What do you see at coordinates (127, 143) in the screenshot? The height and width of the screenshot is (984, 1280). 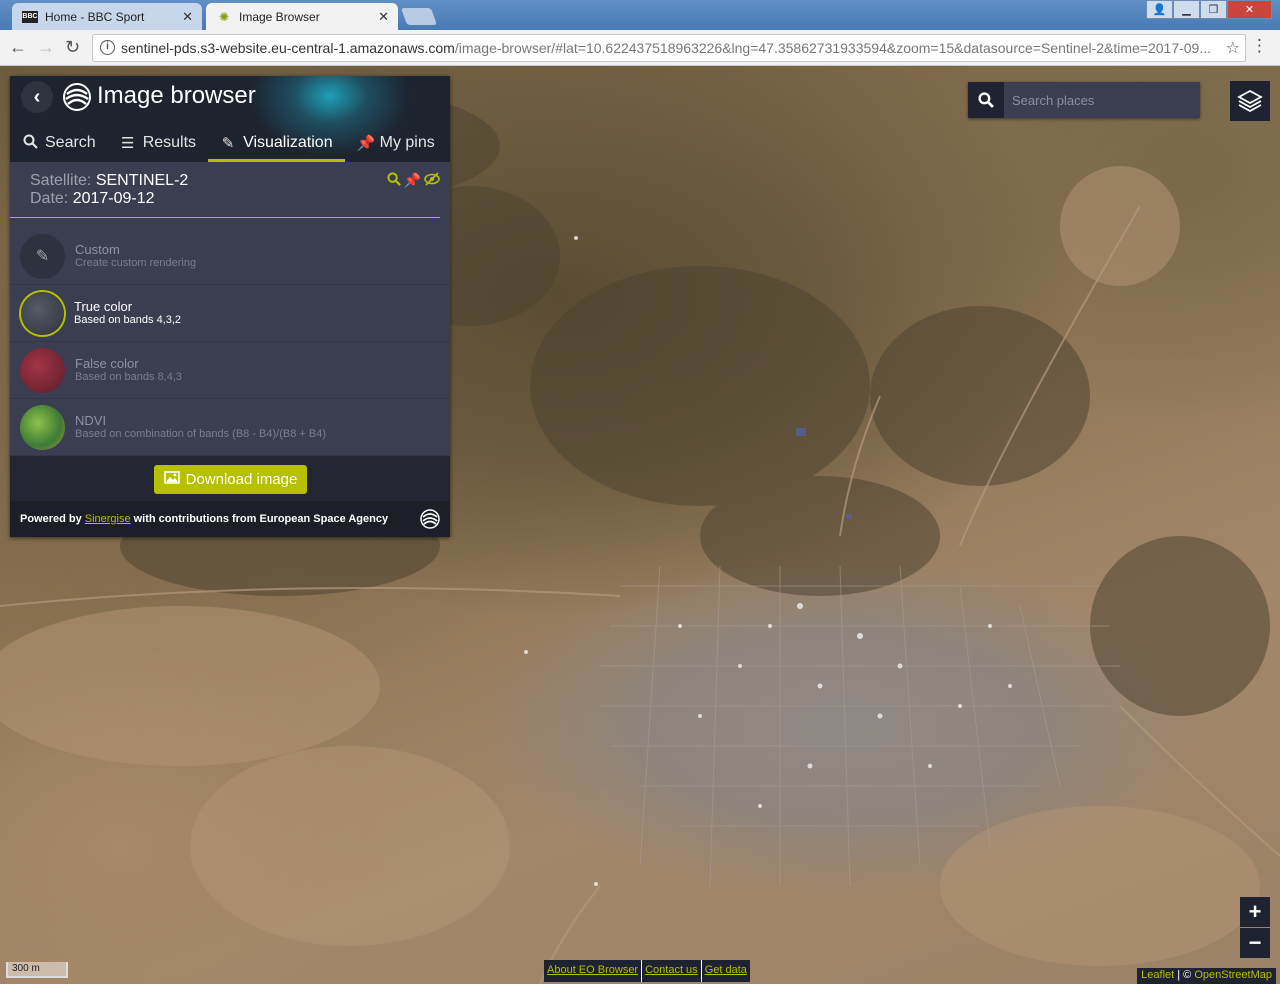 I see `sliders-icon: ☰` at bounding box center [127, 143].